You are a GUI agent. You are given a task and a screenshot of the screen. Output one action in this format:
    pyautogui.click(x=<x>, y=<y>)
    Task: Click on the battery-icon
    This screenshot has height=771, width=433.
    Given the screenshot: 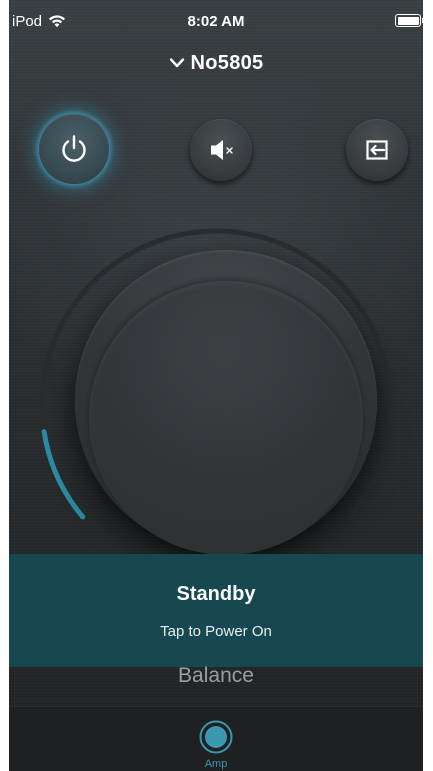 What is the action you would take?
    pyautogui.click(x=409, y=20)
    